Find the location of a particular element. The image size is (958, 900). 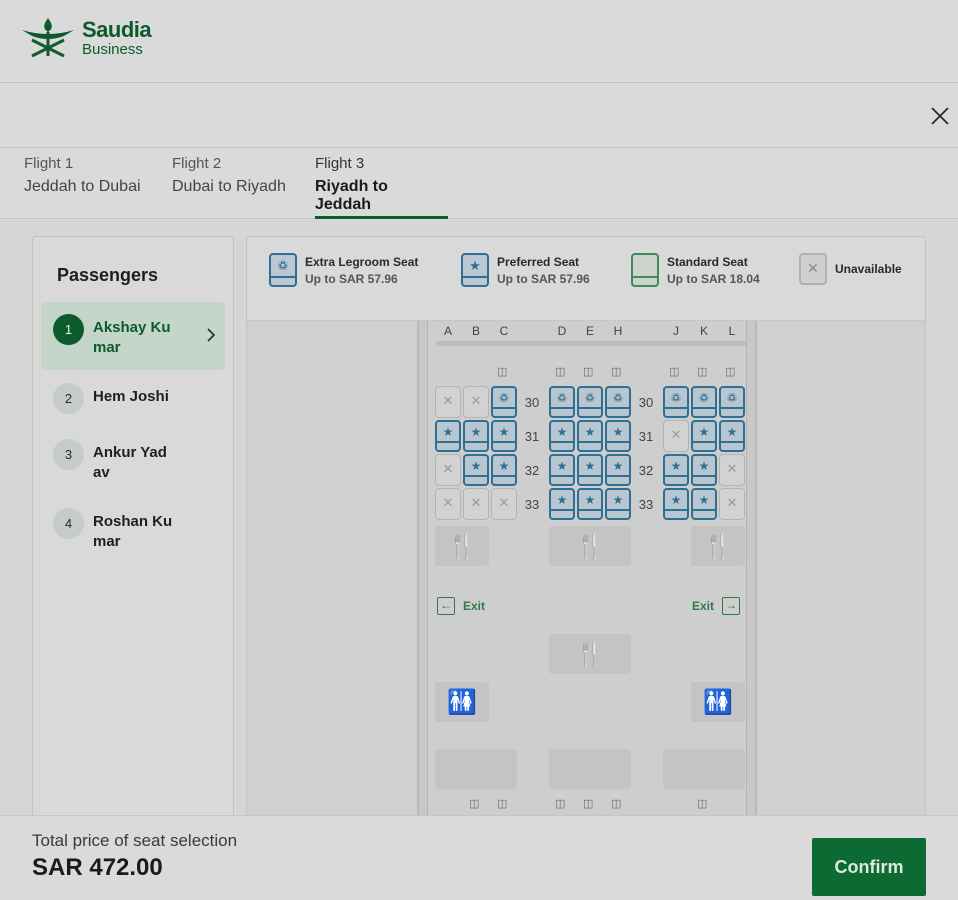

seat-31B: ★ is located at coordinates (476, 436).